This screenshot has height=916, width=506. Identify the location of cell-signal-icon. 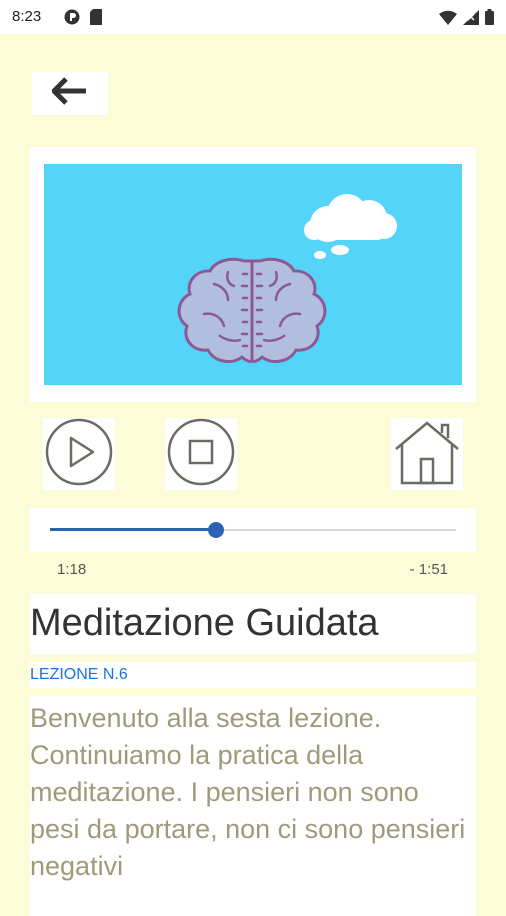
(471, 19).